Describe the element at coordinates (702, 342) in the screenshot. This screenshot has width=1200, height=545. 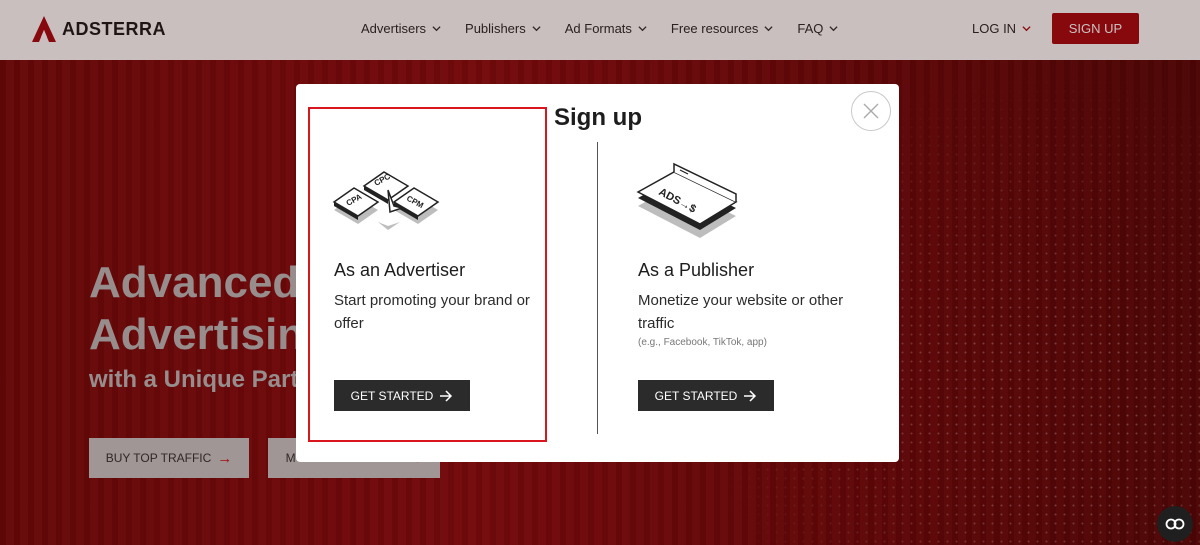
I see `publisher-examples-note: (e.g., Facebook, TikTok, app)` at that location.